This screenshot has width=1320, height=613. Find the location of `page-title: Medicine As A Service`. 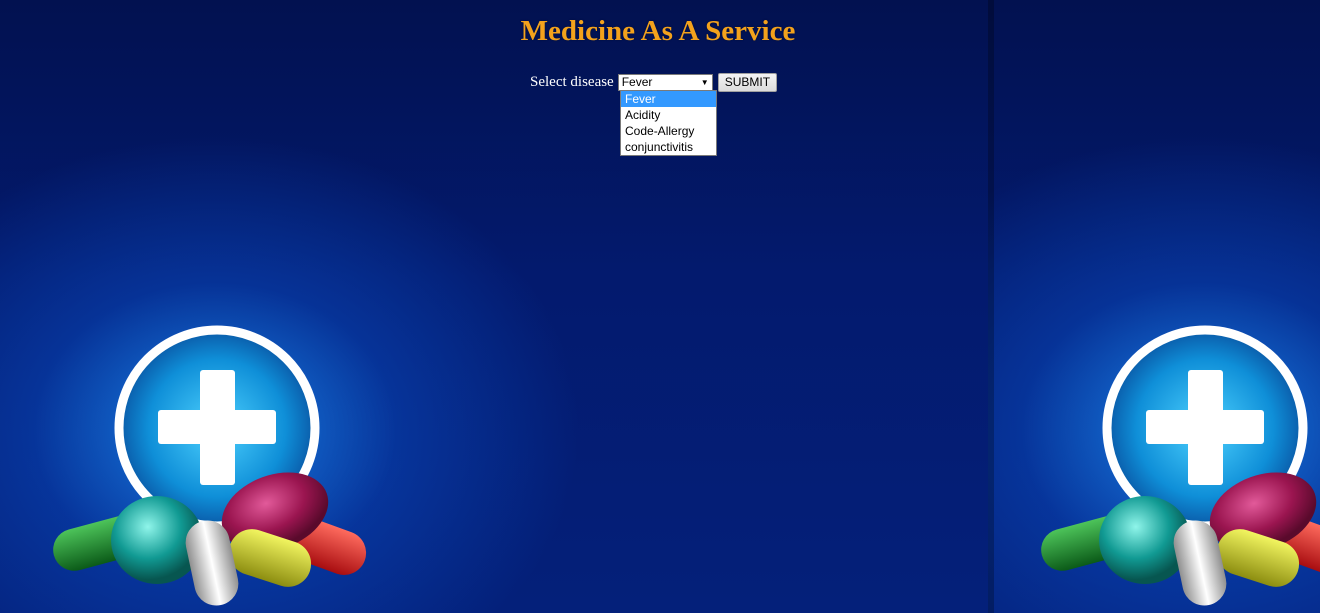

page-title: Medicine As A Service is located at coordinates (658, 31).